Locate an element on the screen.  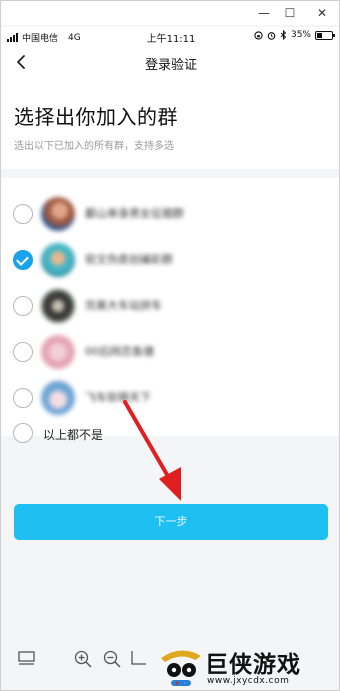
lock-rotation-icon is located at coordinates (258, 35).